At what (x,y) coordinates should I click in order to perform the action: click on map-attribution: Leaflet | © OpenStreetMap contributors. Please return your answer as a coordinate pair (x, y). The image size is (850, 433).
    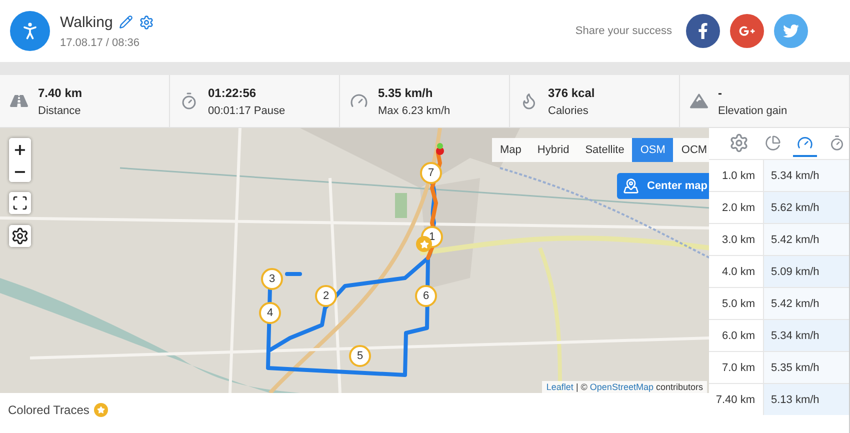
    Looking at the image, I should click on (624, 387).